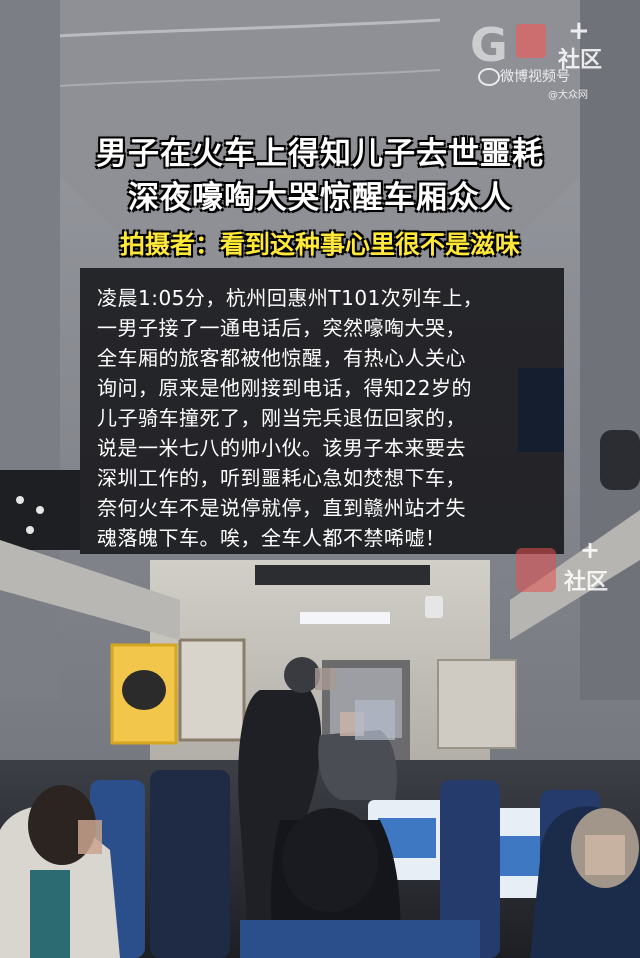 This screenshot has width=640, height=958. Describe the element at coordinates (590, 550) in the screenshot. I see `community-plus: +` at that location.